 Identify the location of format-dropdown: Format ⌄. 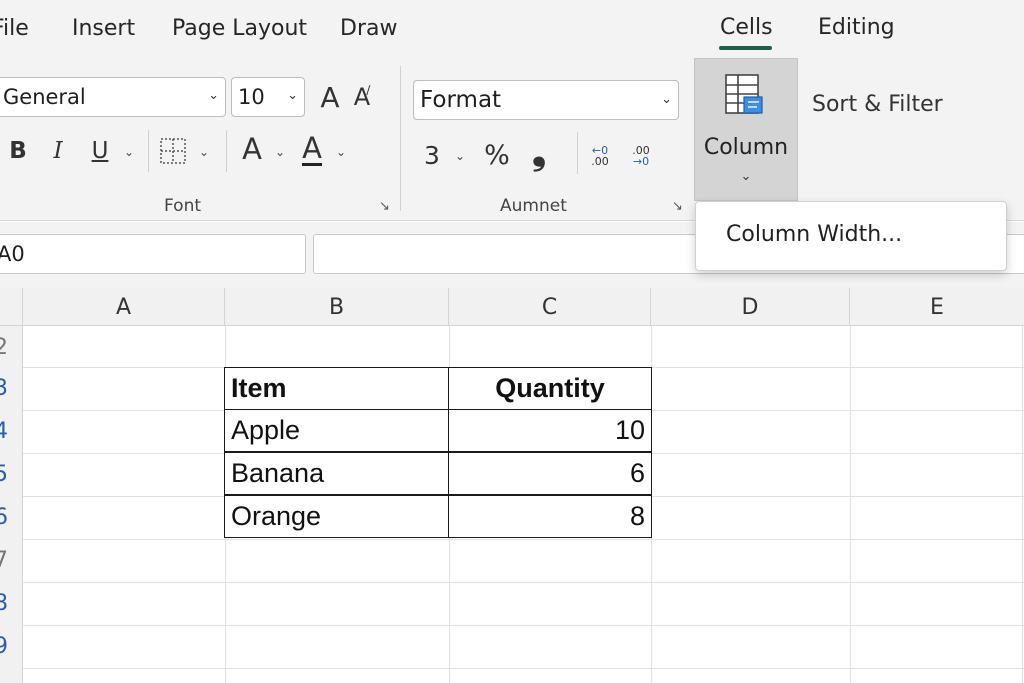
(546, 100).